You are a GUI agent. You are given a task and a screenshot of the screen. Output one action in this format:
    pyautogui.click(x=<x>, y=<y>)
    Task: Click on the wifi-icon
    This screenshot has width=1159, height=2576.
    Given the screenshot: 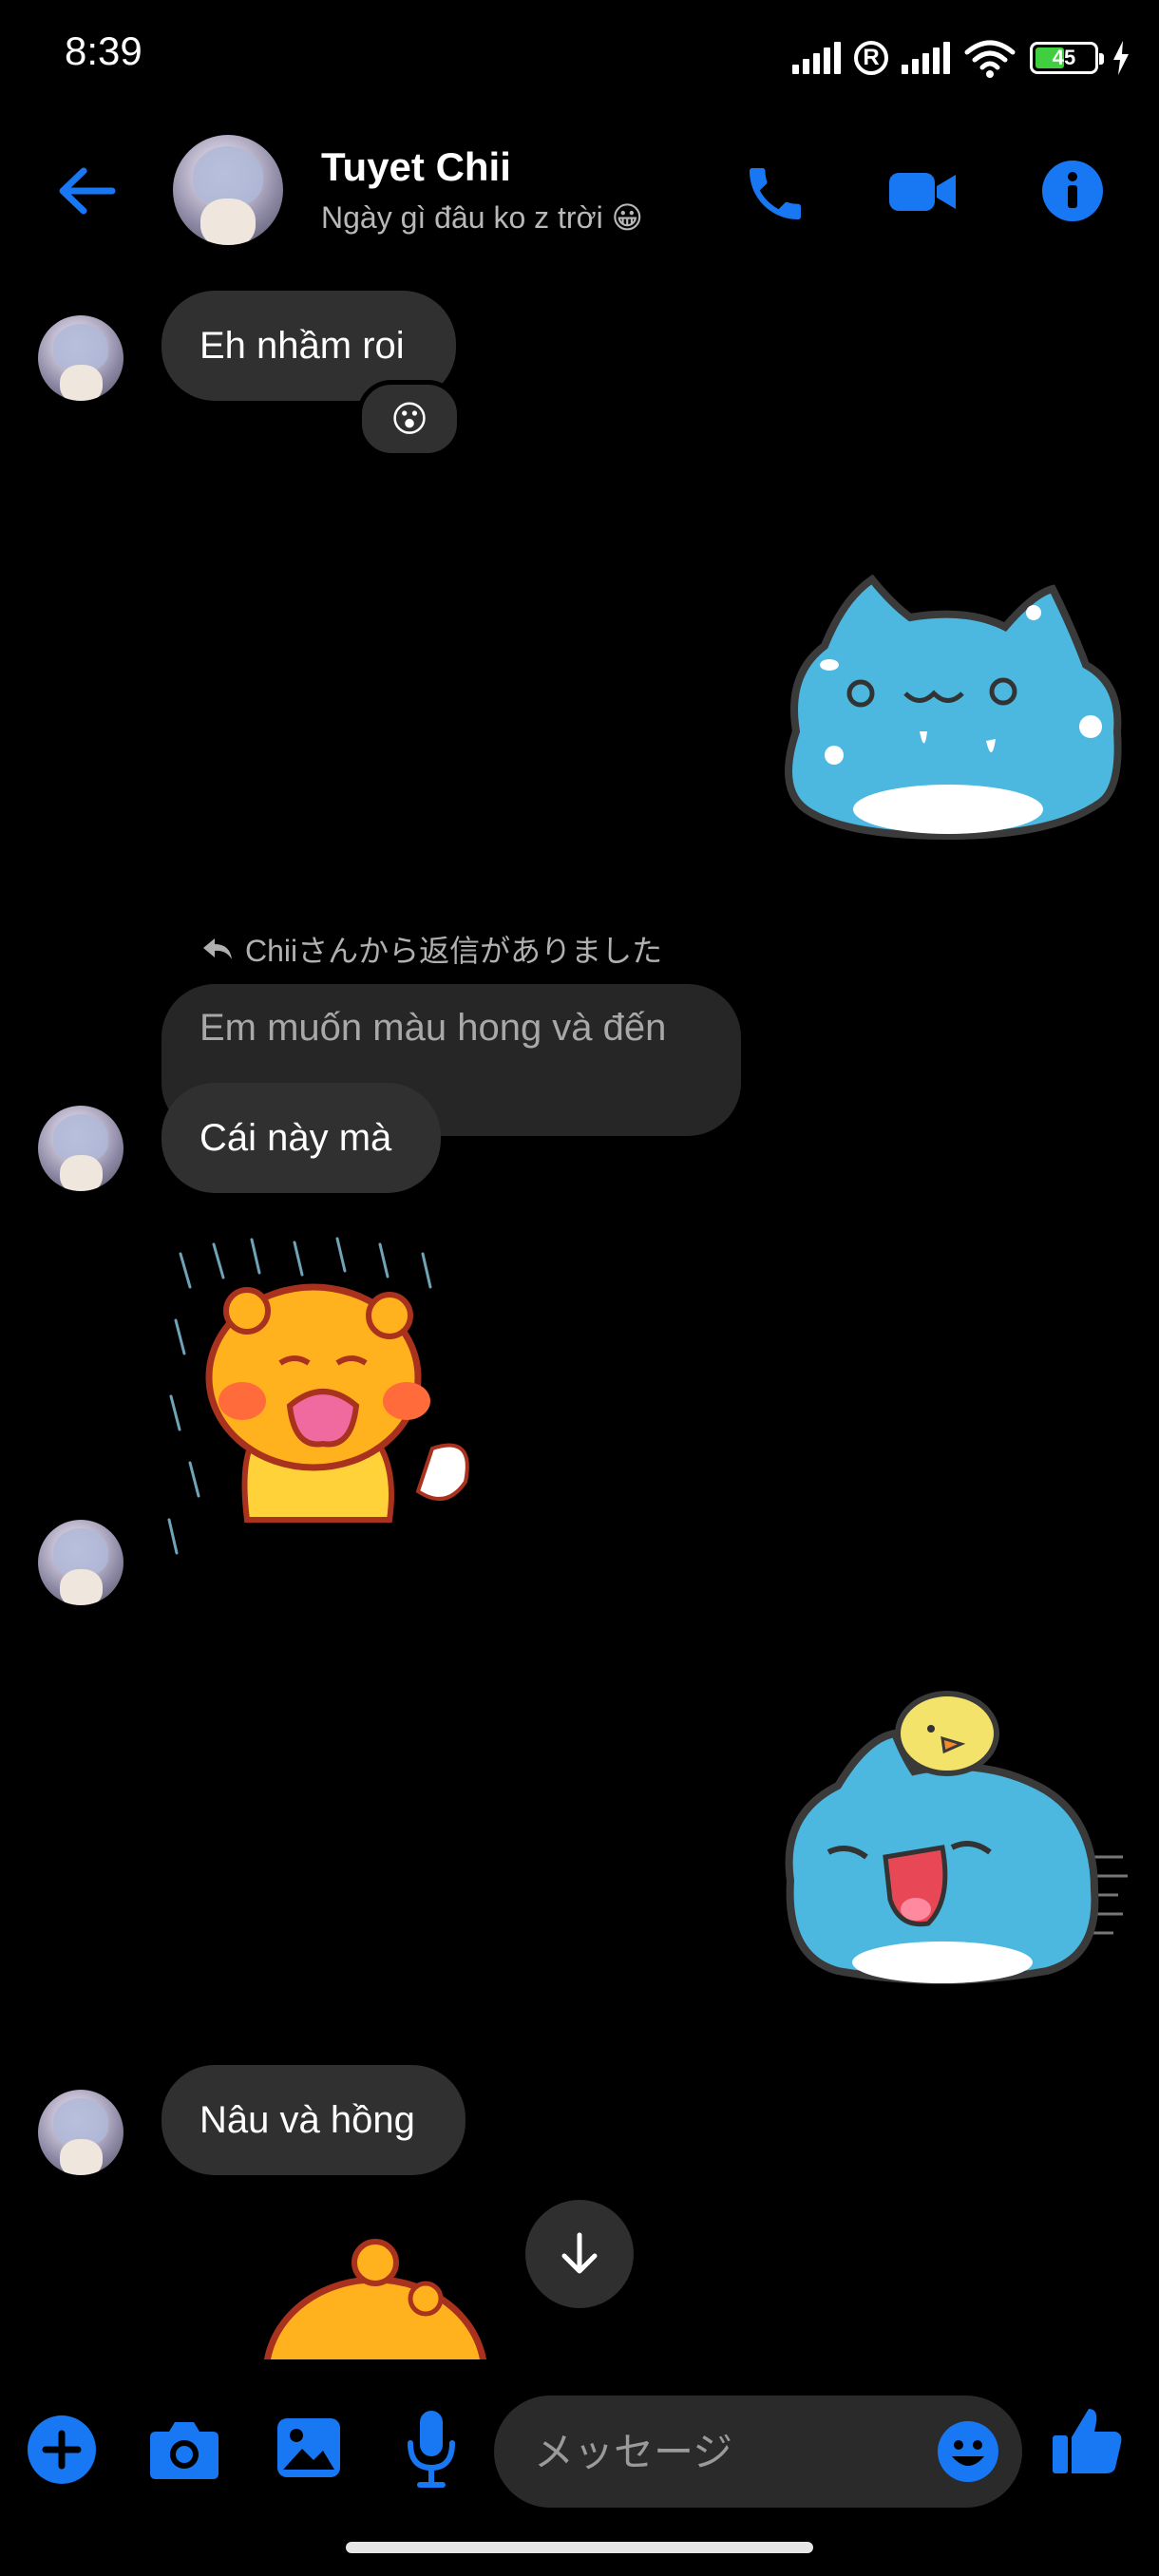 What is the action you would take?
    pyautogui.click(x=990, y=59)
    